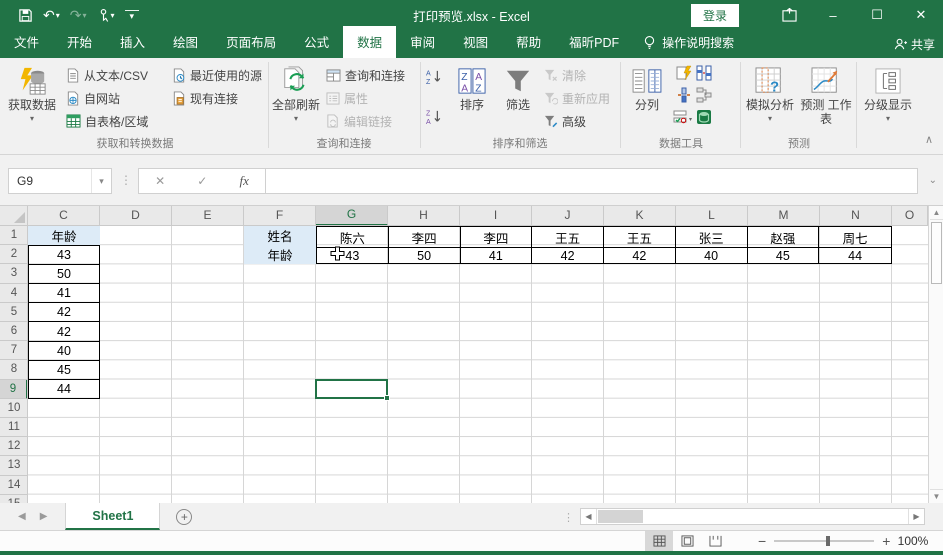 The image size is (943, 555). Describe the element at coordinates (64, 351) in the screenshot. I see `cell-C7: 40` at that location.